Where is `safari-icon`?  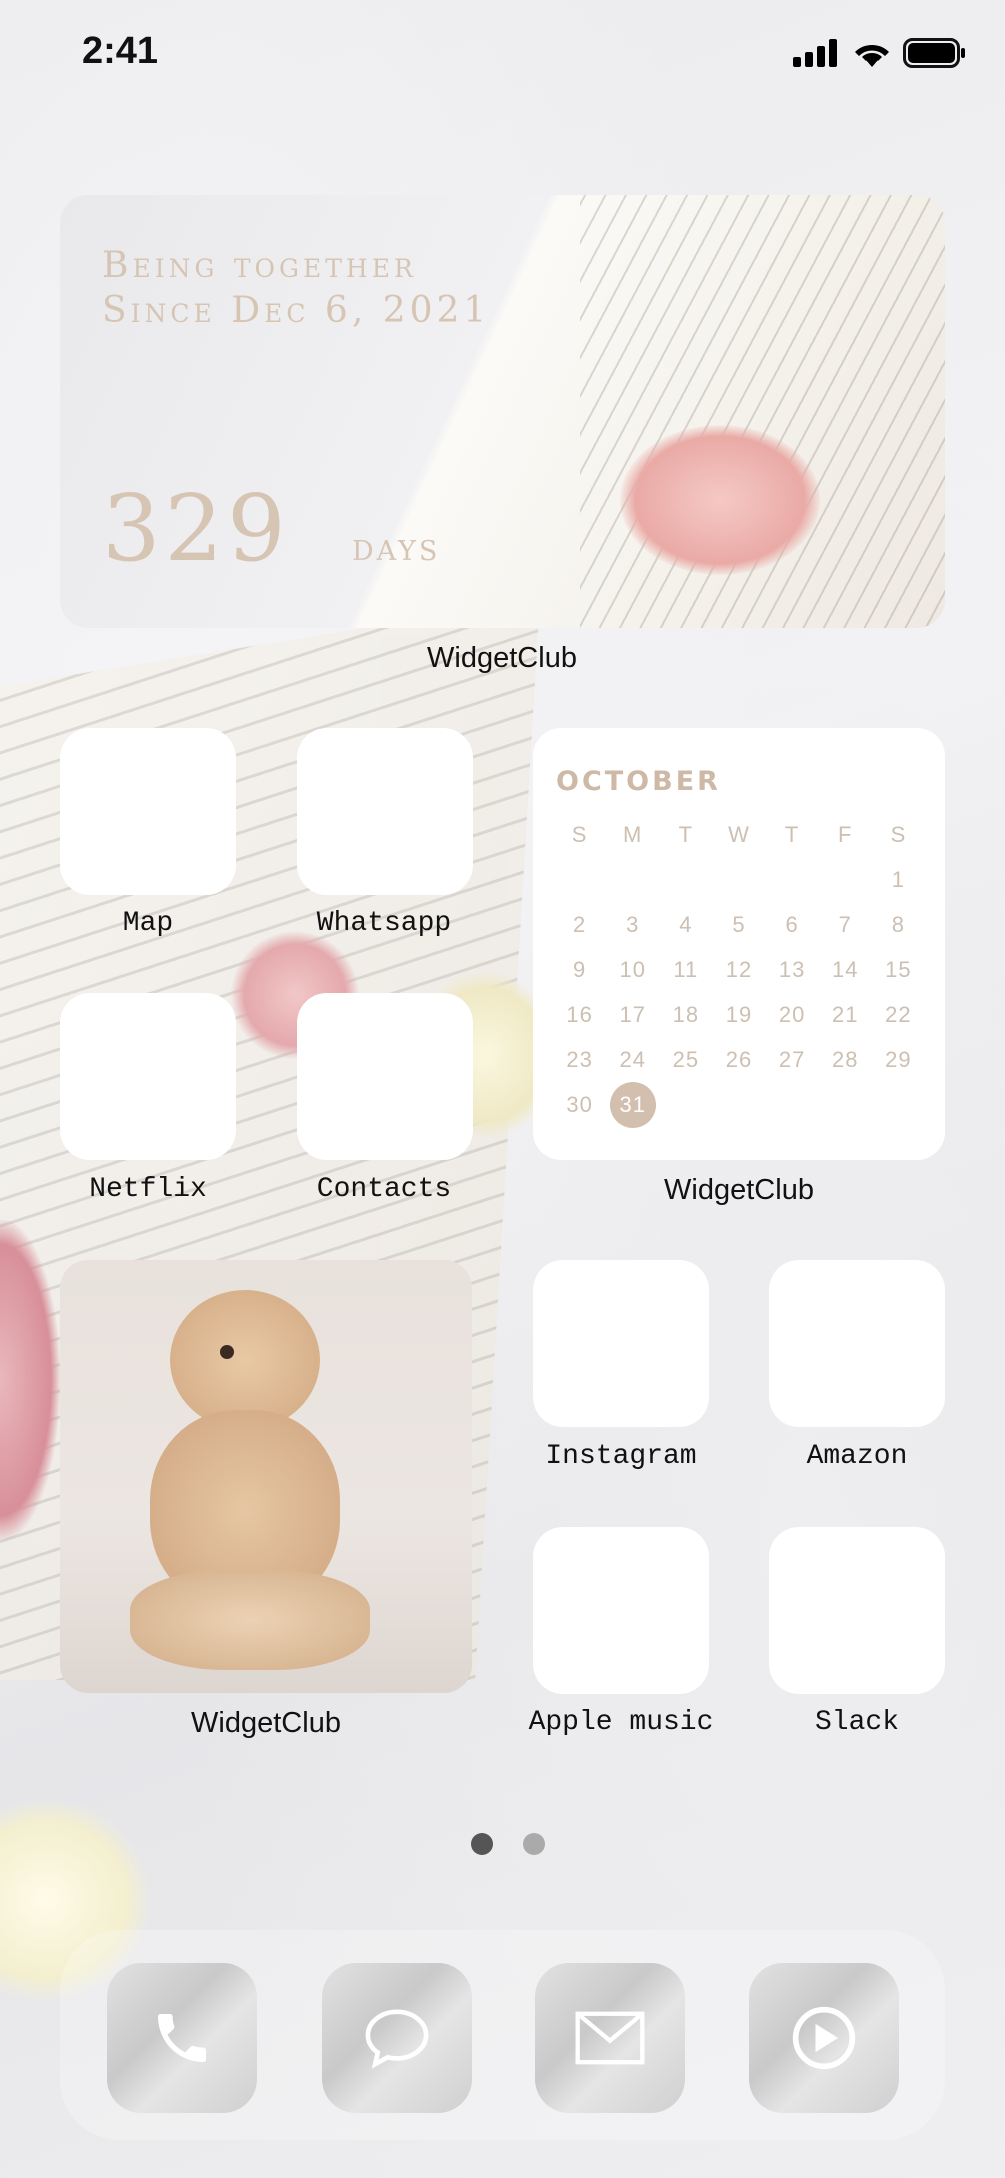
safari-icon is located at coordinates (824, 2038).